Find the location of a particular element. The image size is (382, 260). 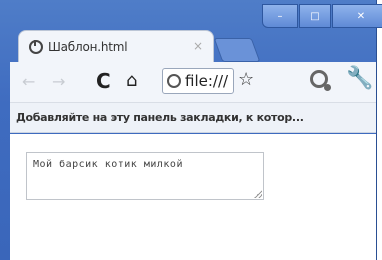

minimize-icon: – is located at coordinates (280, 16).